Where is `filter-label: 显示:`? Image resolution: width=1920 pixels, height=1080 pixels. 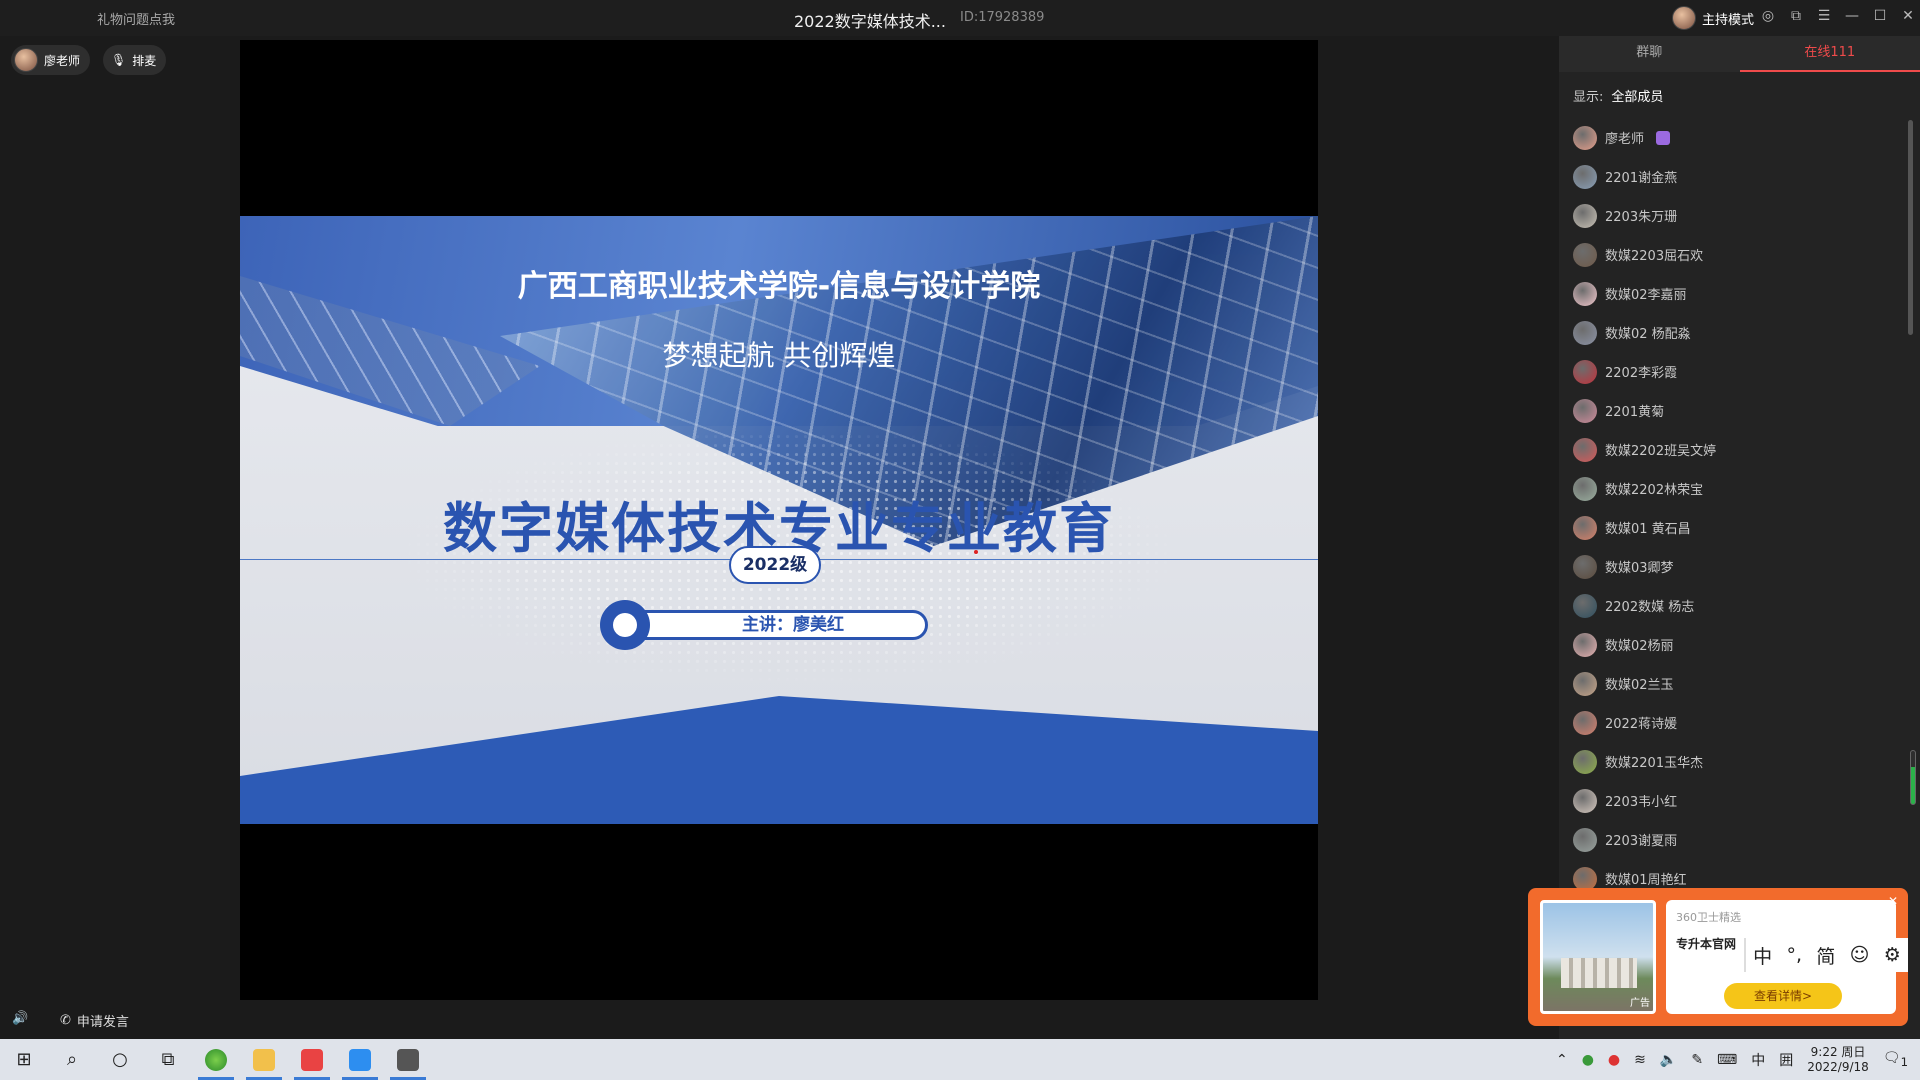 filter-label: 显示: is located at coordinates (1588, 97).